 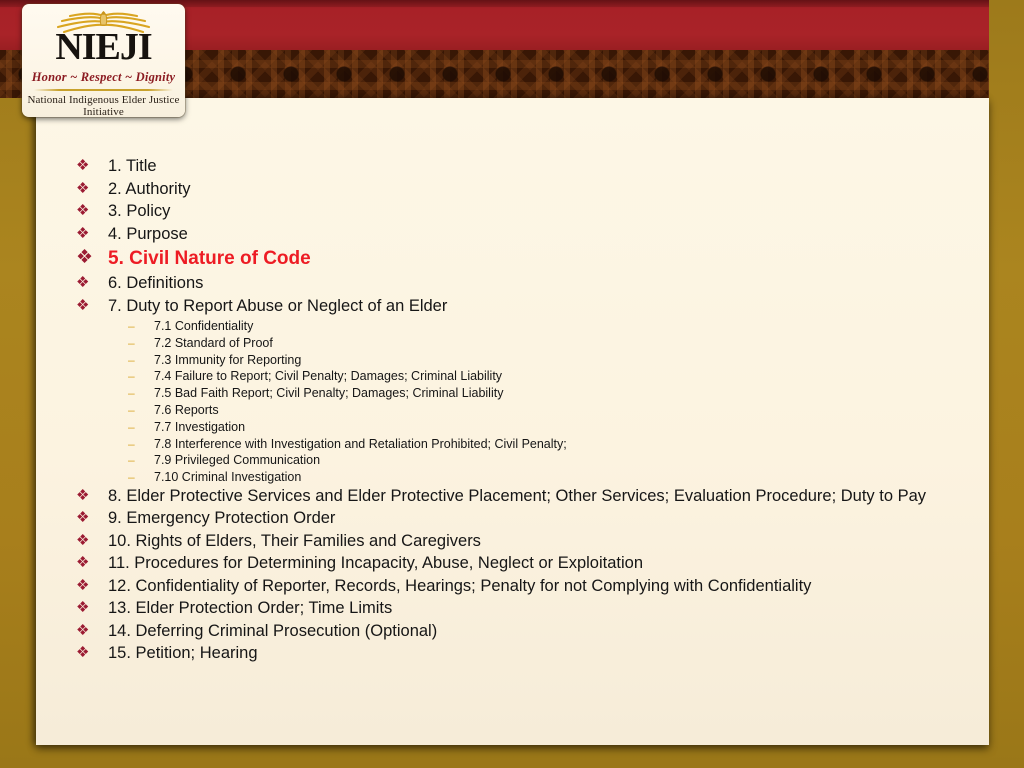 What do you see at coordinates (139, 211) in the screenshot?
I see `outline-item-label: 3. Policy` at bounding box center [139, 211].